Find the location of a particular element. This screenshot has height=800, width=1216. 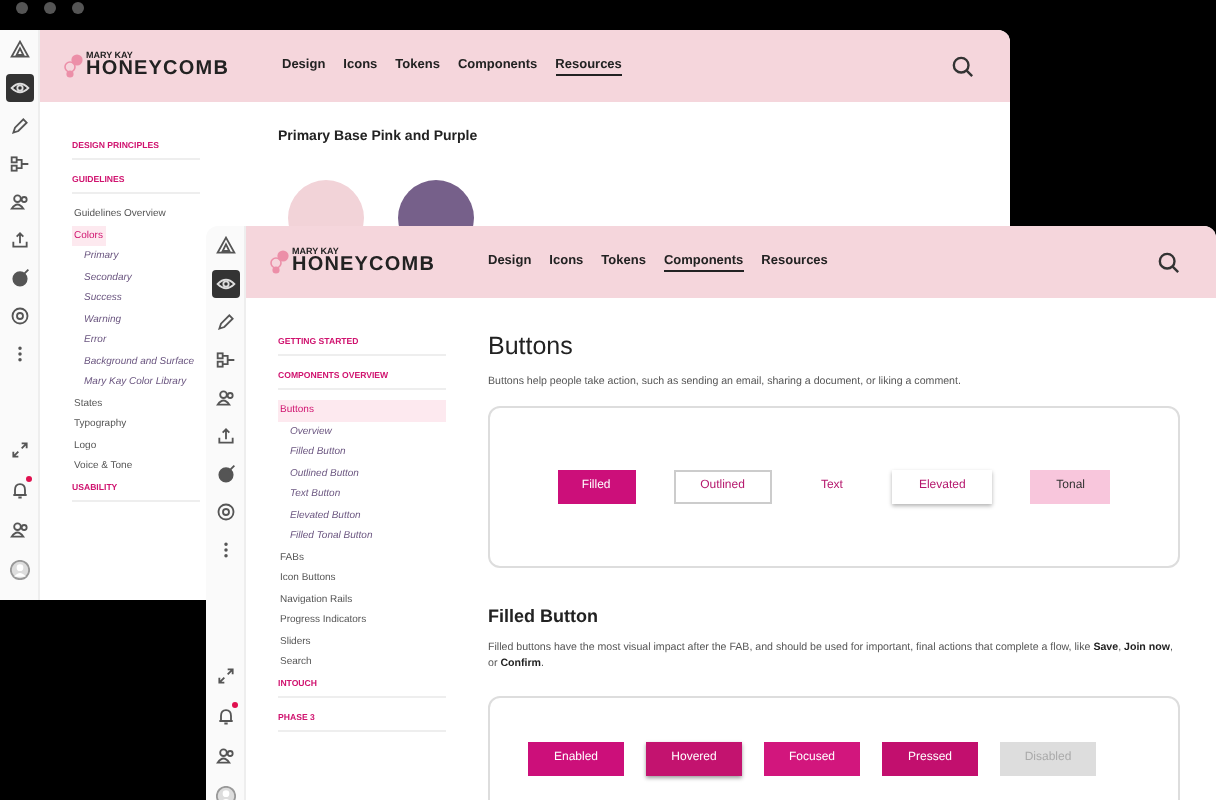

window-controls-icon is located at coordinates (52, 8).